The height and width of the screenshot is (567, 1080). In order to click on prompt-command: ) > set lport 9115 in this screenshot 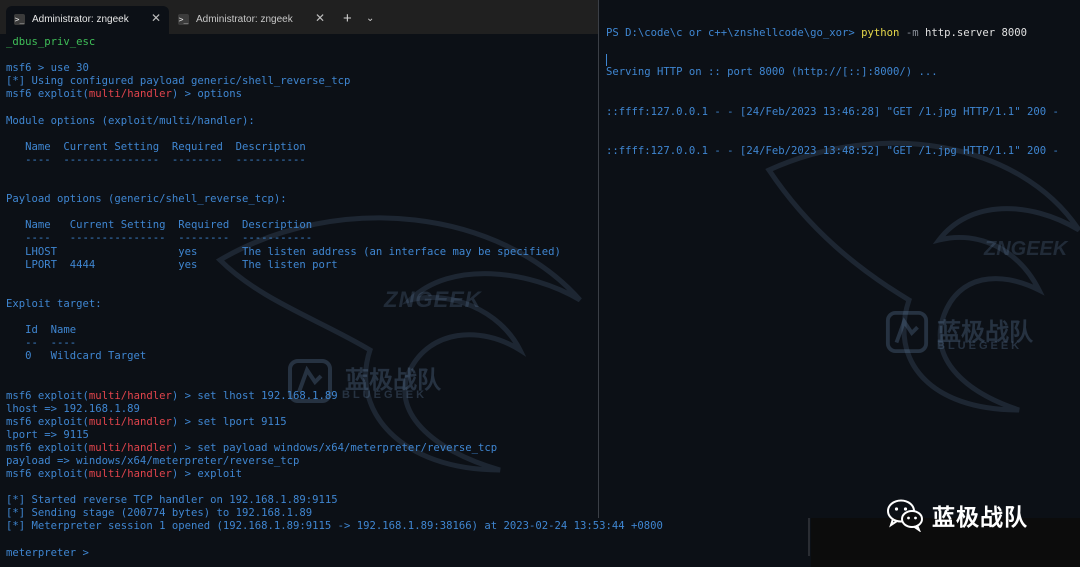, I will do `click(229, 421)`.